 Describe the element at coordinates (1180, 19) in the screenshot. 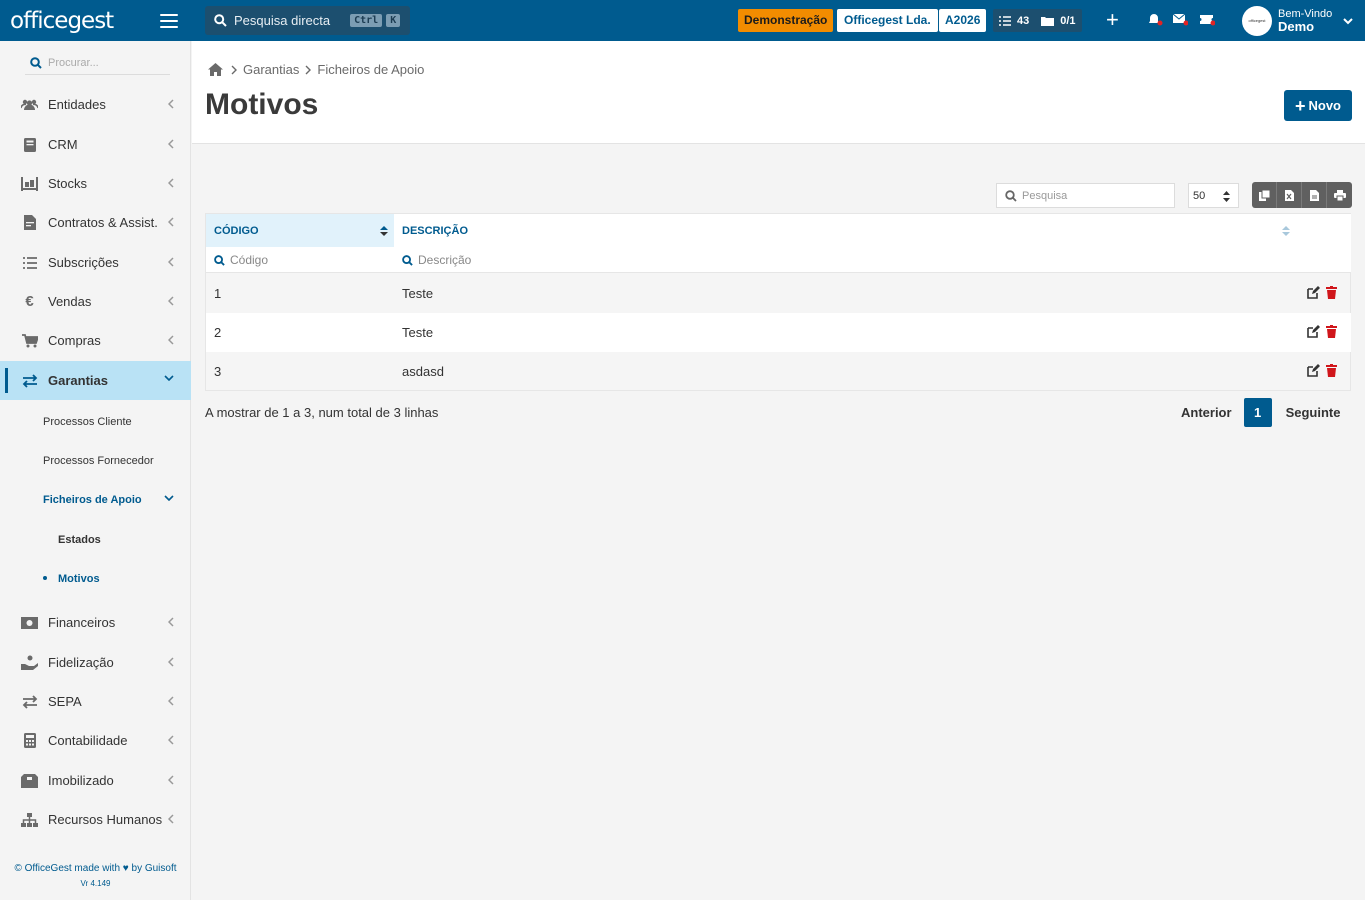

I see `mail-icon` at that location.